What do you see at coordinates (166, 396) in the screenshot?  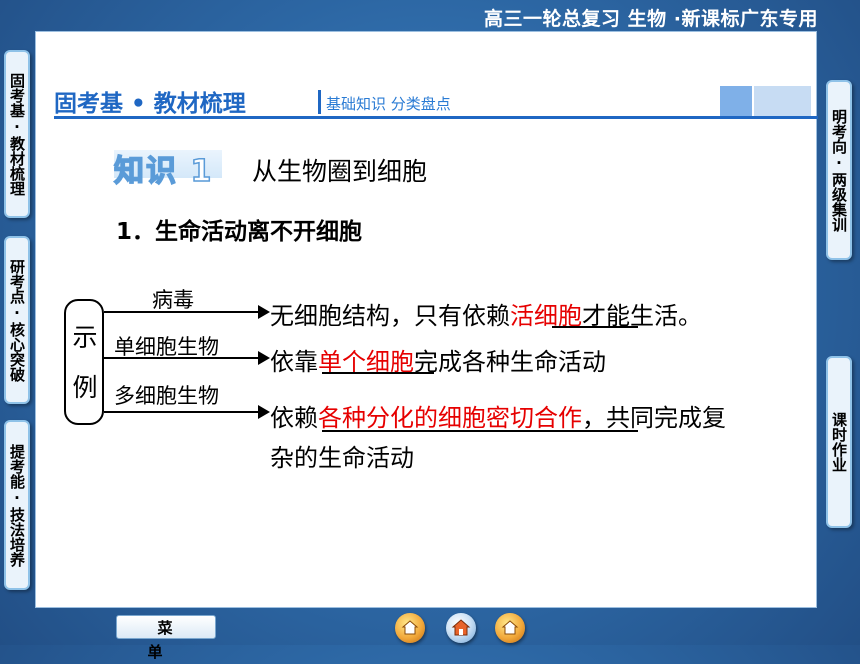 I see `category-multicellular: 多细胞生物` at bounding box center [166, 396].